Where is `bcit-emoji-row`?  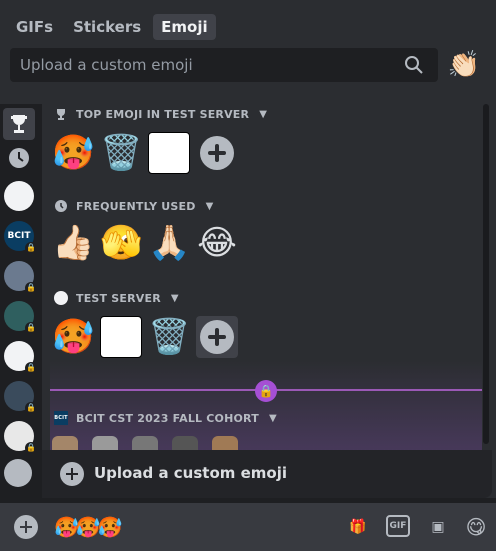 bcit-emoji-row is located at coordinates (145, 443).